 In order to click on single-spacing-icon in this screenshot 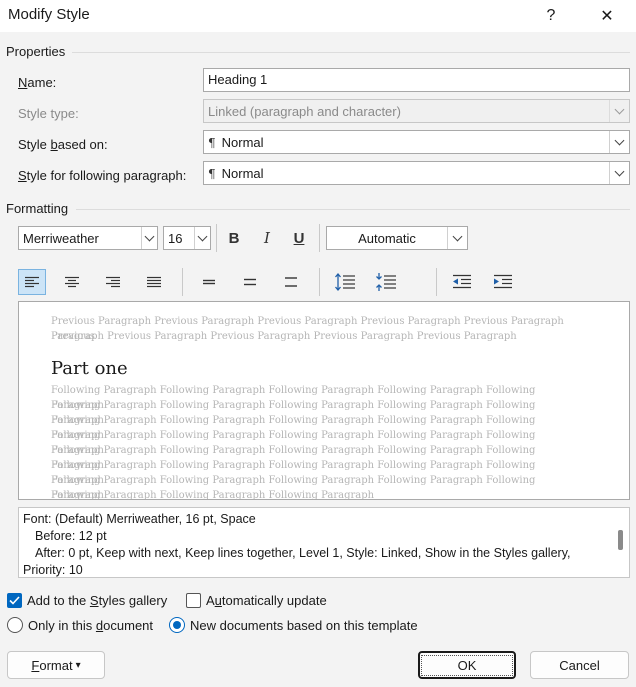, I will do `click(209, 282)`.